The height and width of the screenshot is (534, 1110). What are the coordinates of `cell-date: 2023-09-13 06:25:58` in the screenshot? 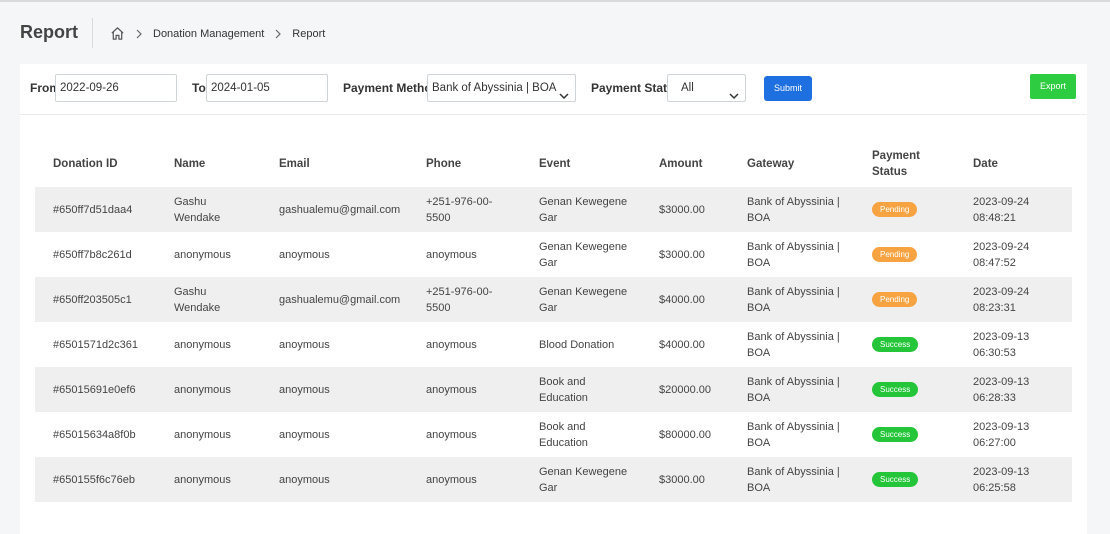 It's located at (1008, 479).